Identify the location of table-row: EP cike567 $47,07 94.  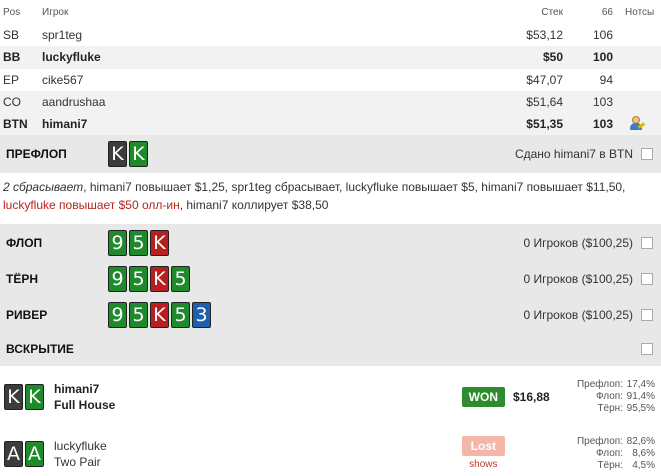
(330, 80).